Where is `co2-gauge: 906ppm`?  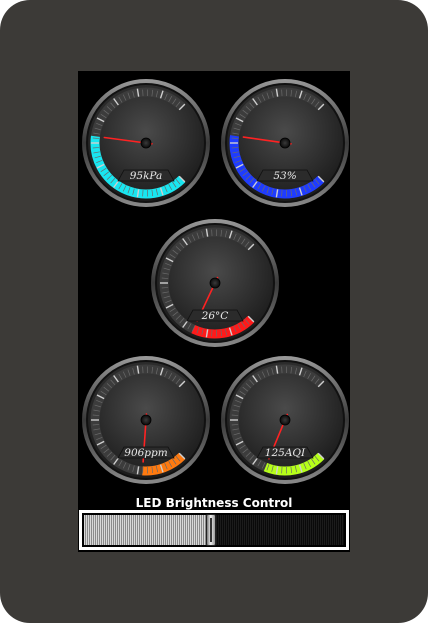 co2-gauge: 906ppm is located at coordinates (146, 420).